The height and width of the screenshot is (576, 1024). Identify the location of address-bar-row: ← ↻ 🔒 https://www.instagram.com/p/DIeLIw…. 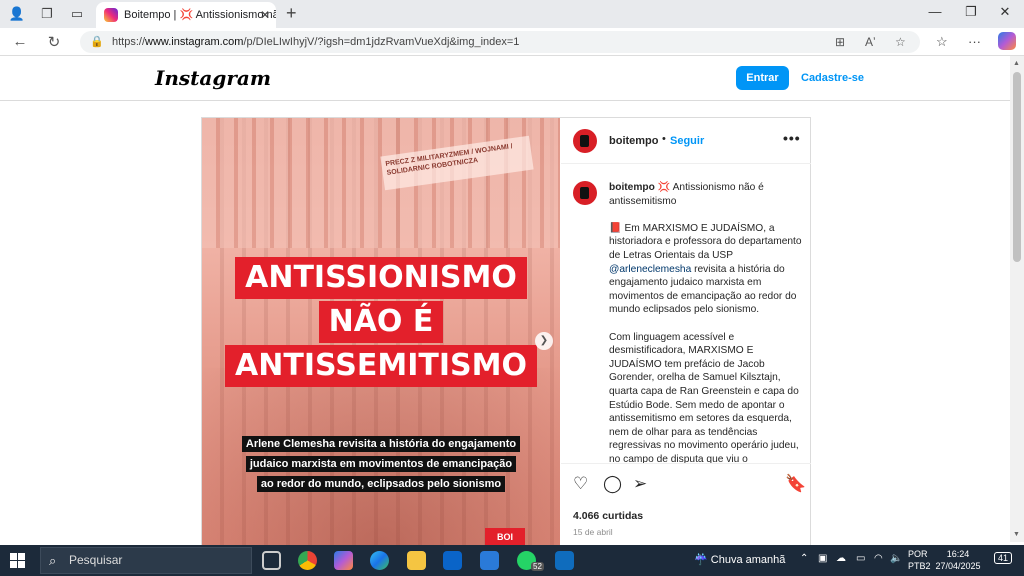
(512, 42).